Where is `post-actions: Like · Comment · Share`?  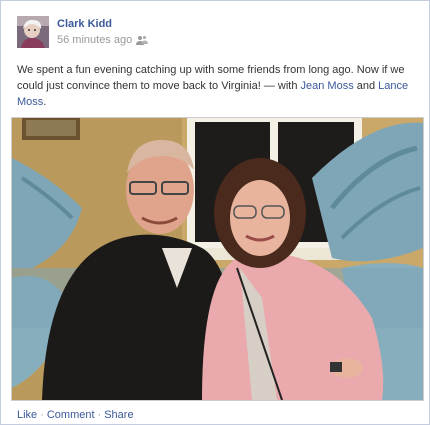
post-actions: Like · Comment · Share is located at coordinates (75, 415).